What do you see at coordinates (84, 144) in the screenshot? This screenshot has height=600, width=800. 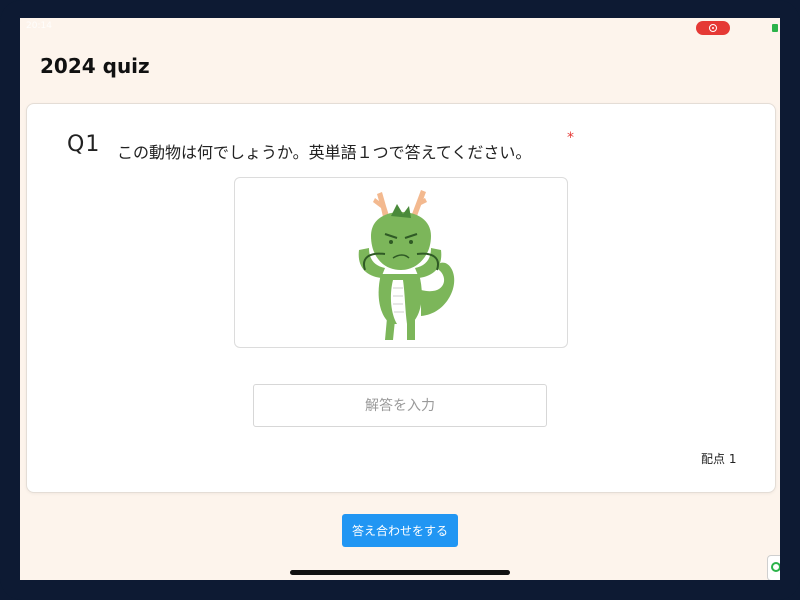 I see `question-number: Q1` at bounding box center [84, 144].